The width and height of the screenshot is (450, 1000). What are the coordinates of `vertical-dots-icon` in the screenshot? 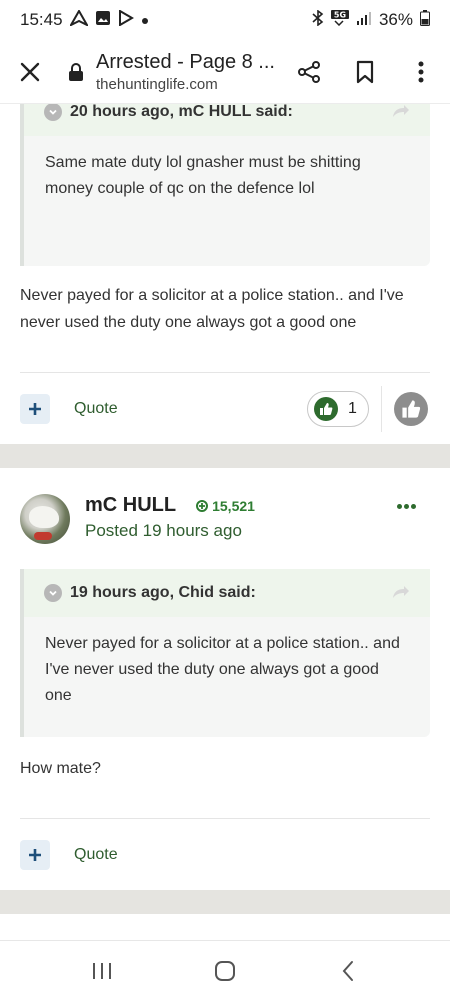 It's located at (421, 71).